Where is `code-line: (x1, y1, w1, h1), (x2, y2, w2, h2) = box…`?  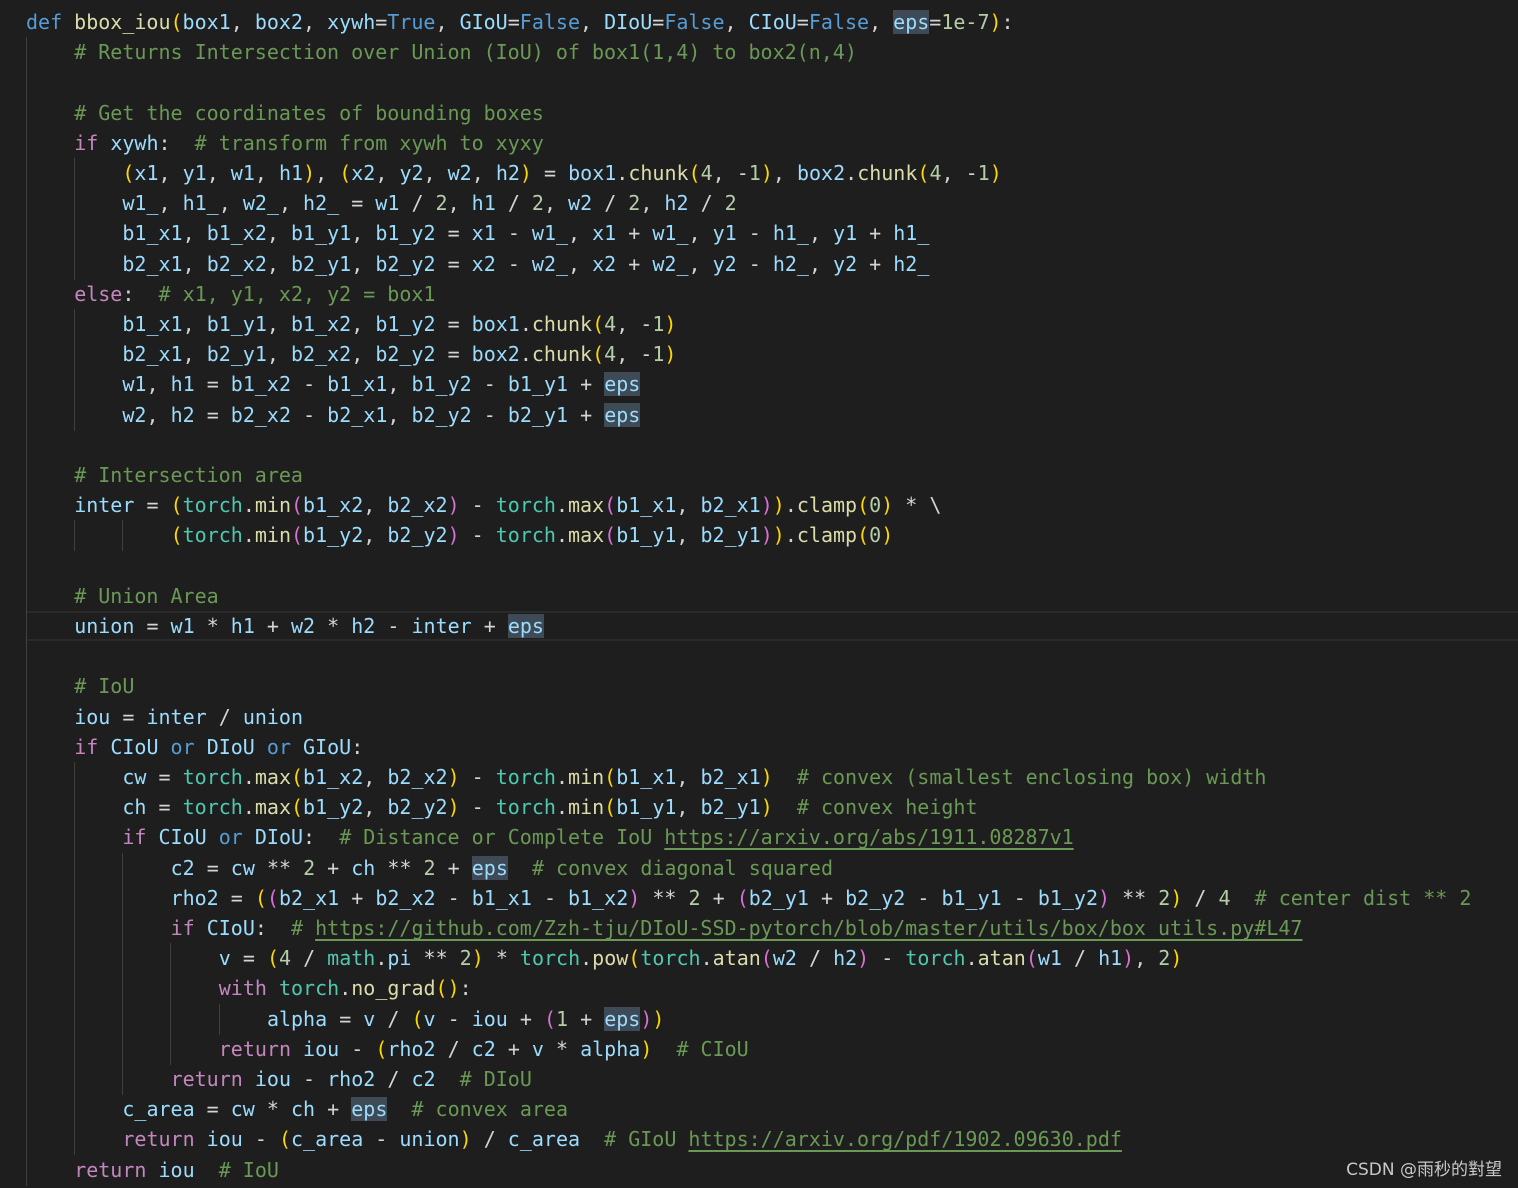 code-line: (x1, y1, w1, h1), (x2, y2, w2, h2) = box… is located at coordinates (772, 173).